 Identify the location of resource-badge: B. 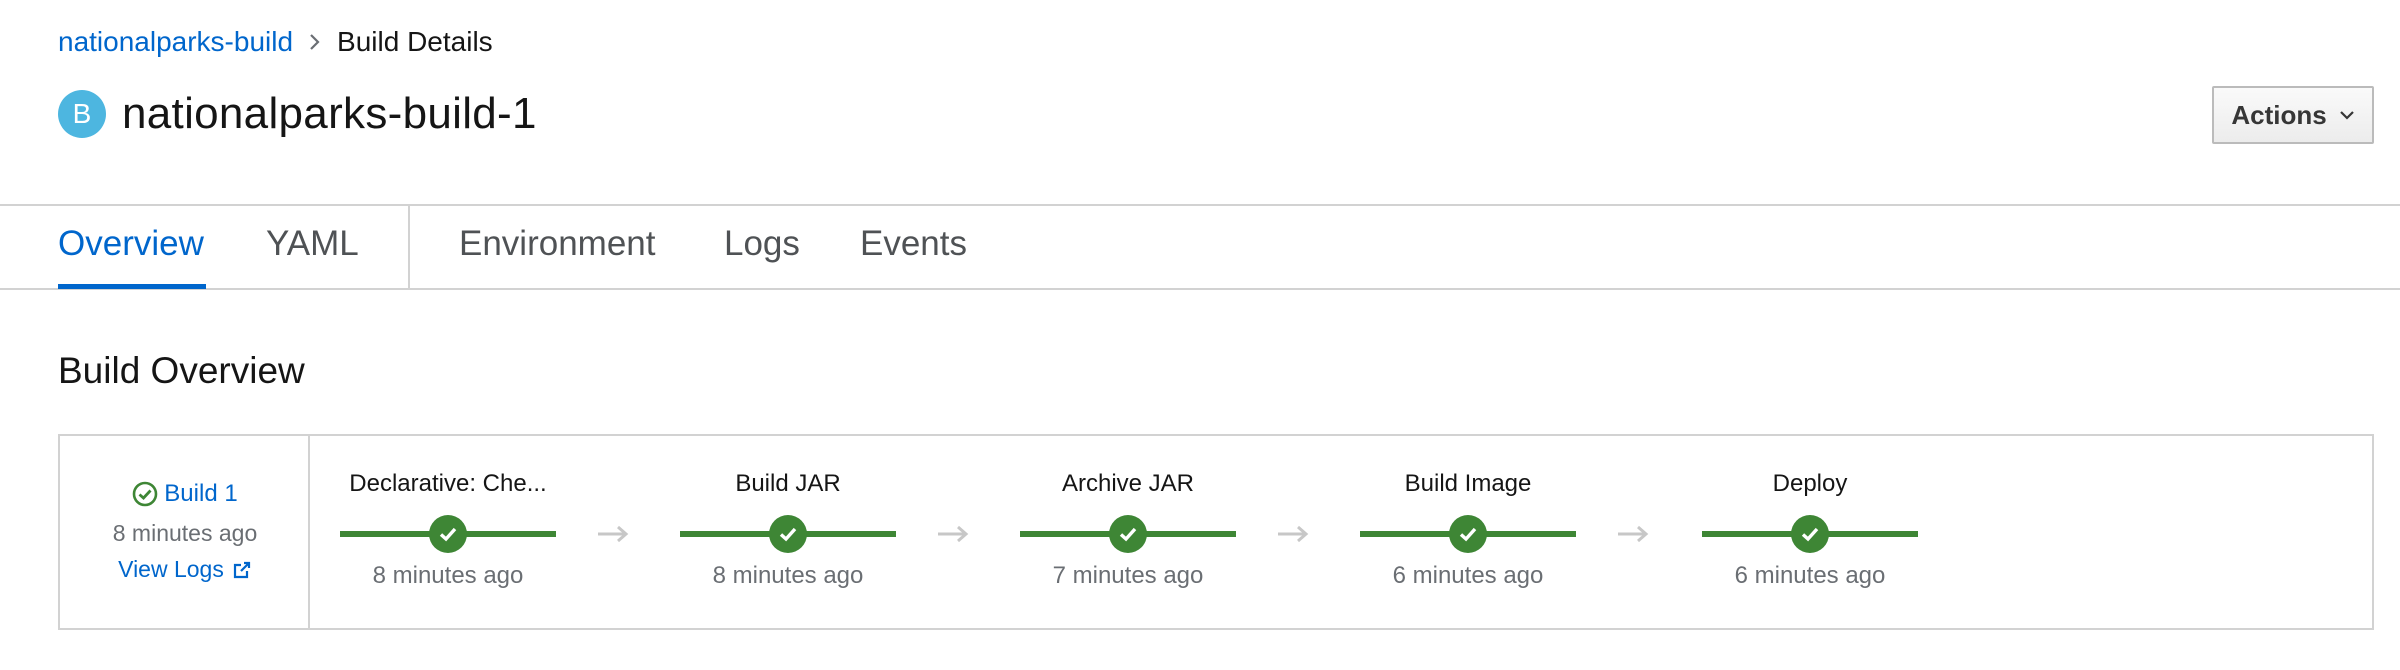
(82, 114).